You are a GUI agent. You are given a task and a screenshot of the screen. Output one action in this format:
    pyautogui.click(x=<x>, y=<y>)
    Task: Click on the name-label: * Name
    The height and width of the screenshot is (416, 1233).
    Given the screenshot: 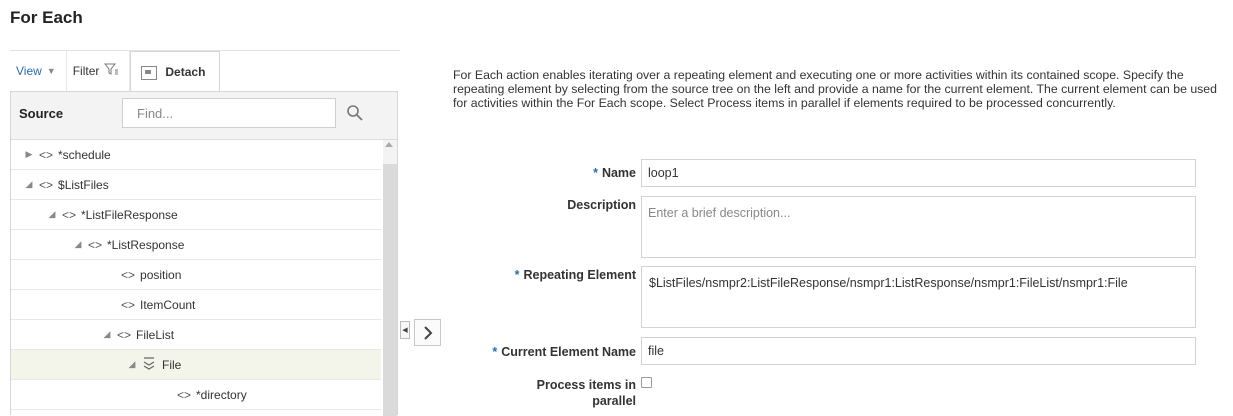 What is the action you would take?
    pyautogui.click(x=614, y=173)
    